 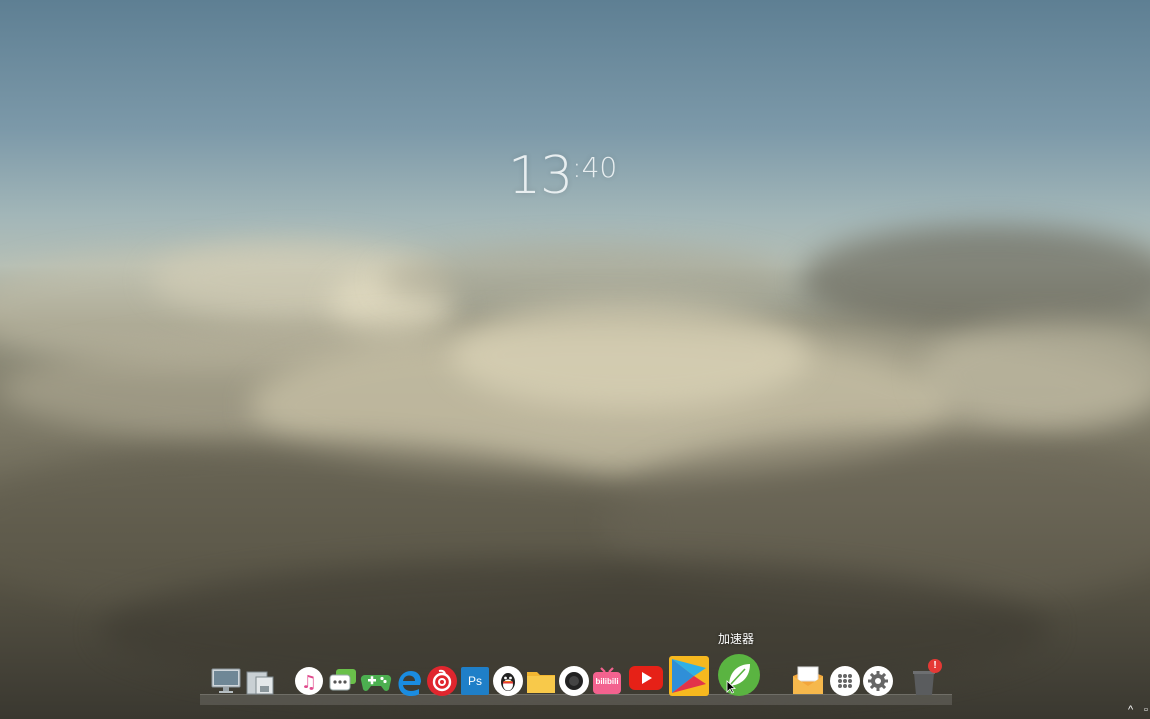 I want to click on dock-gamepad-icon, so click(x=376, y=681).